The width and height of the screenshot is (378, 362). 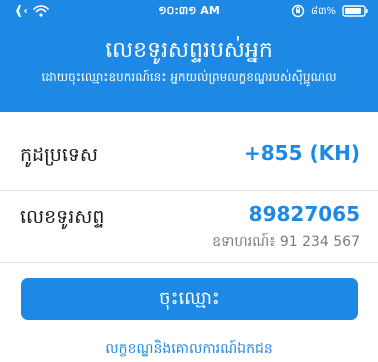 I want to click on status-right: ៨៣%, so click(x=329, y=11).